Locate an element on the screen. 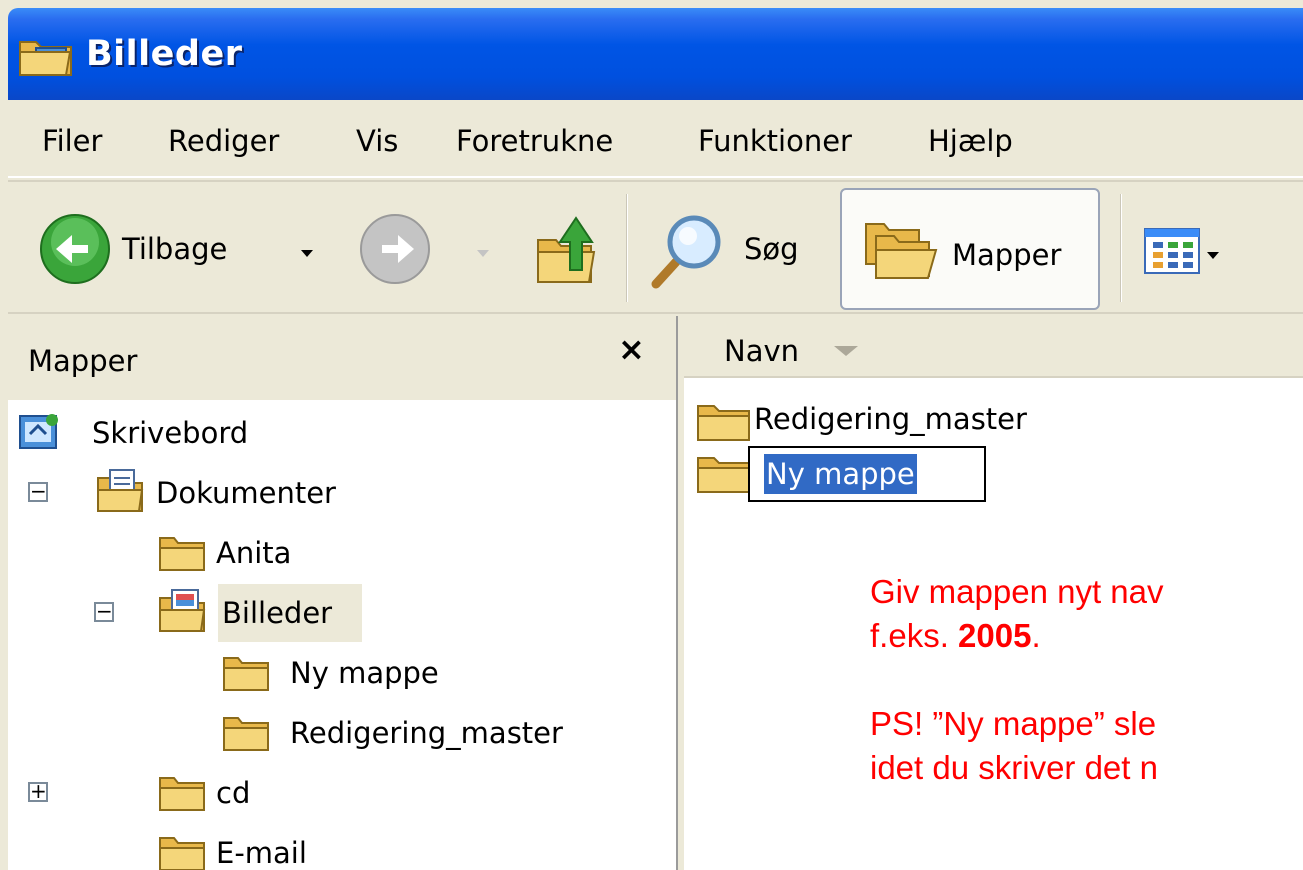 This screenshot has height=870, width=1303. folder-pane-header: Mapper × is located at coordinates (342, 358).